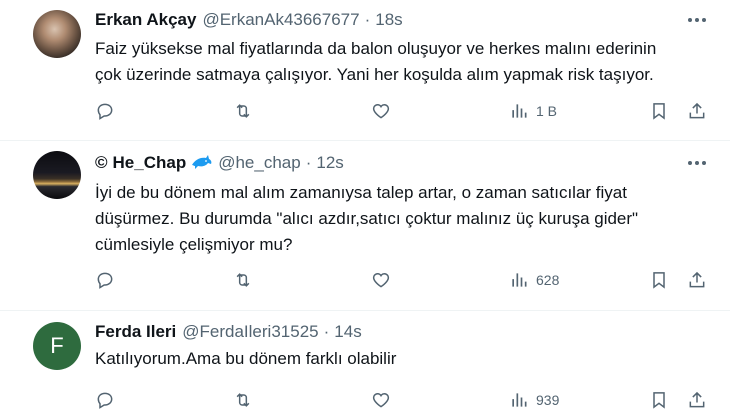 This screenshot has height=420, width=730. What do you see at coordinates (135, 332) in the screenshot?
I see `author-name: Ferda Ileri` at bounding box center [135, 332].